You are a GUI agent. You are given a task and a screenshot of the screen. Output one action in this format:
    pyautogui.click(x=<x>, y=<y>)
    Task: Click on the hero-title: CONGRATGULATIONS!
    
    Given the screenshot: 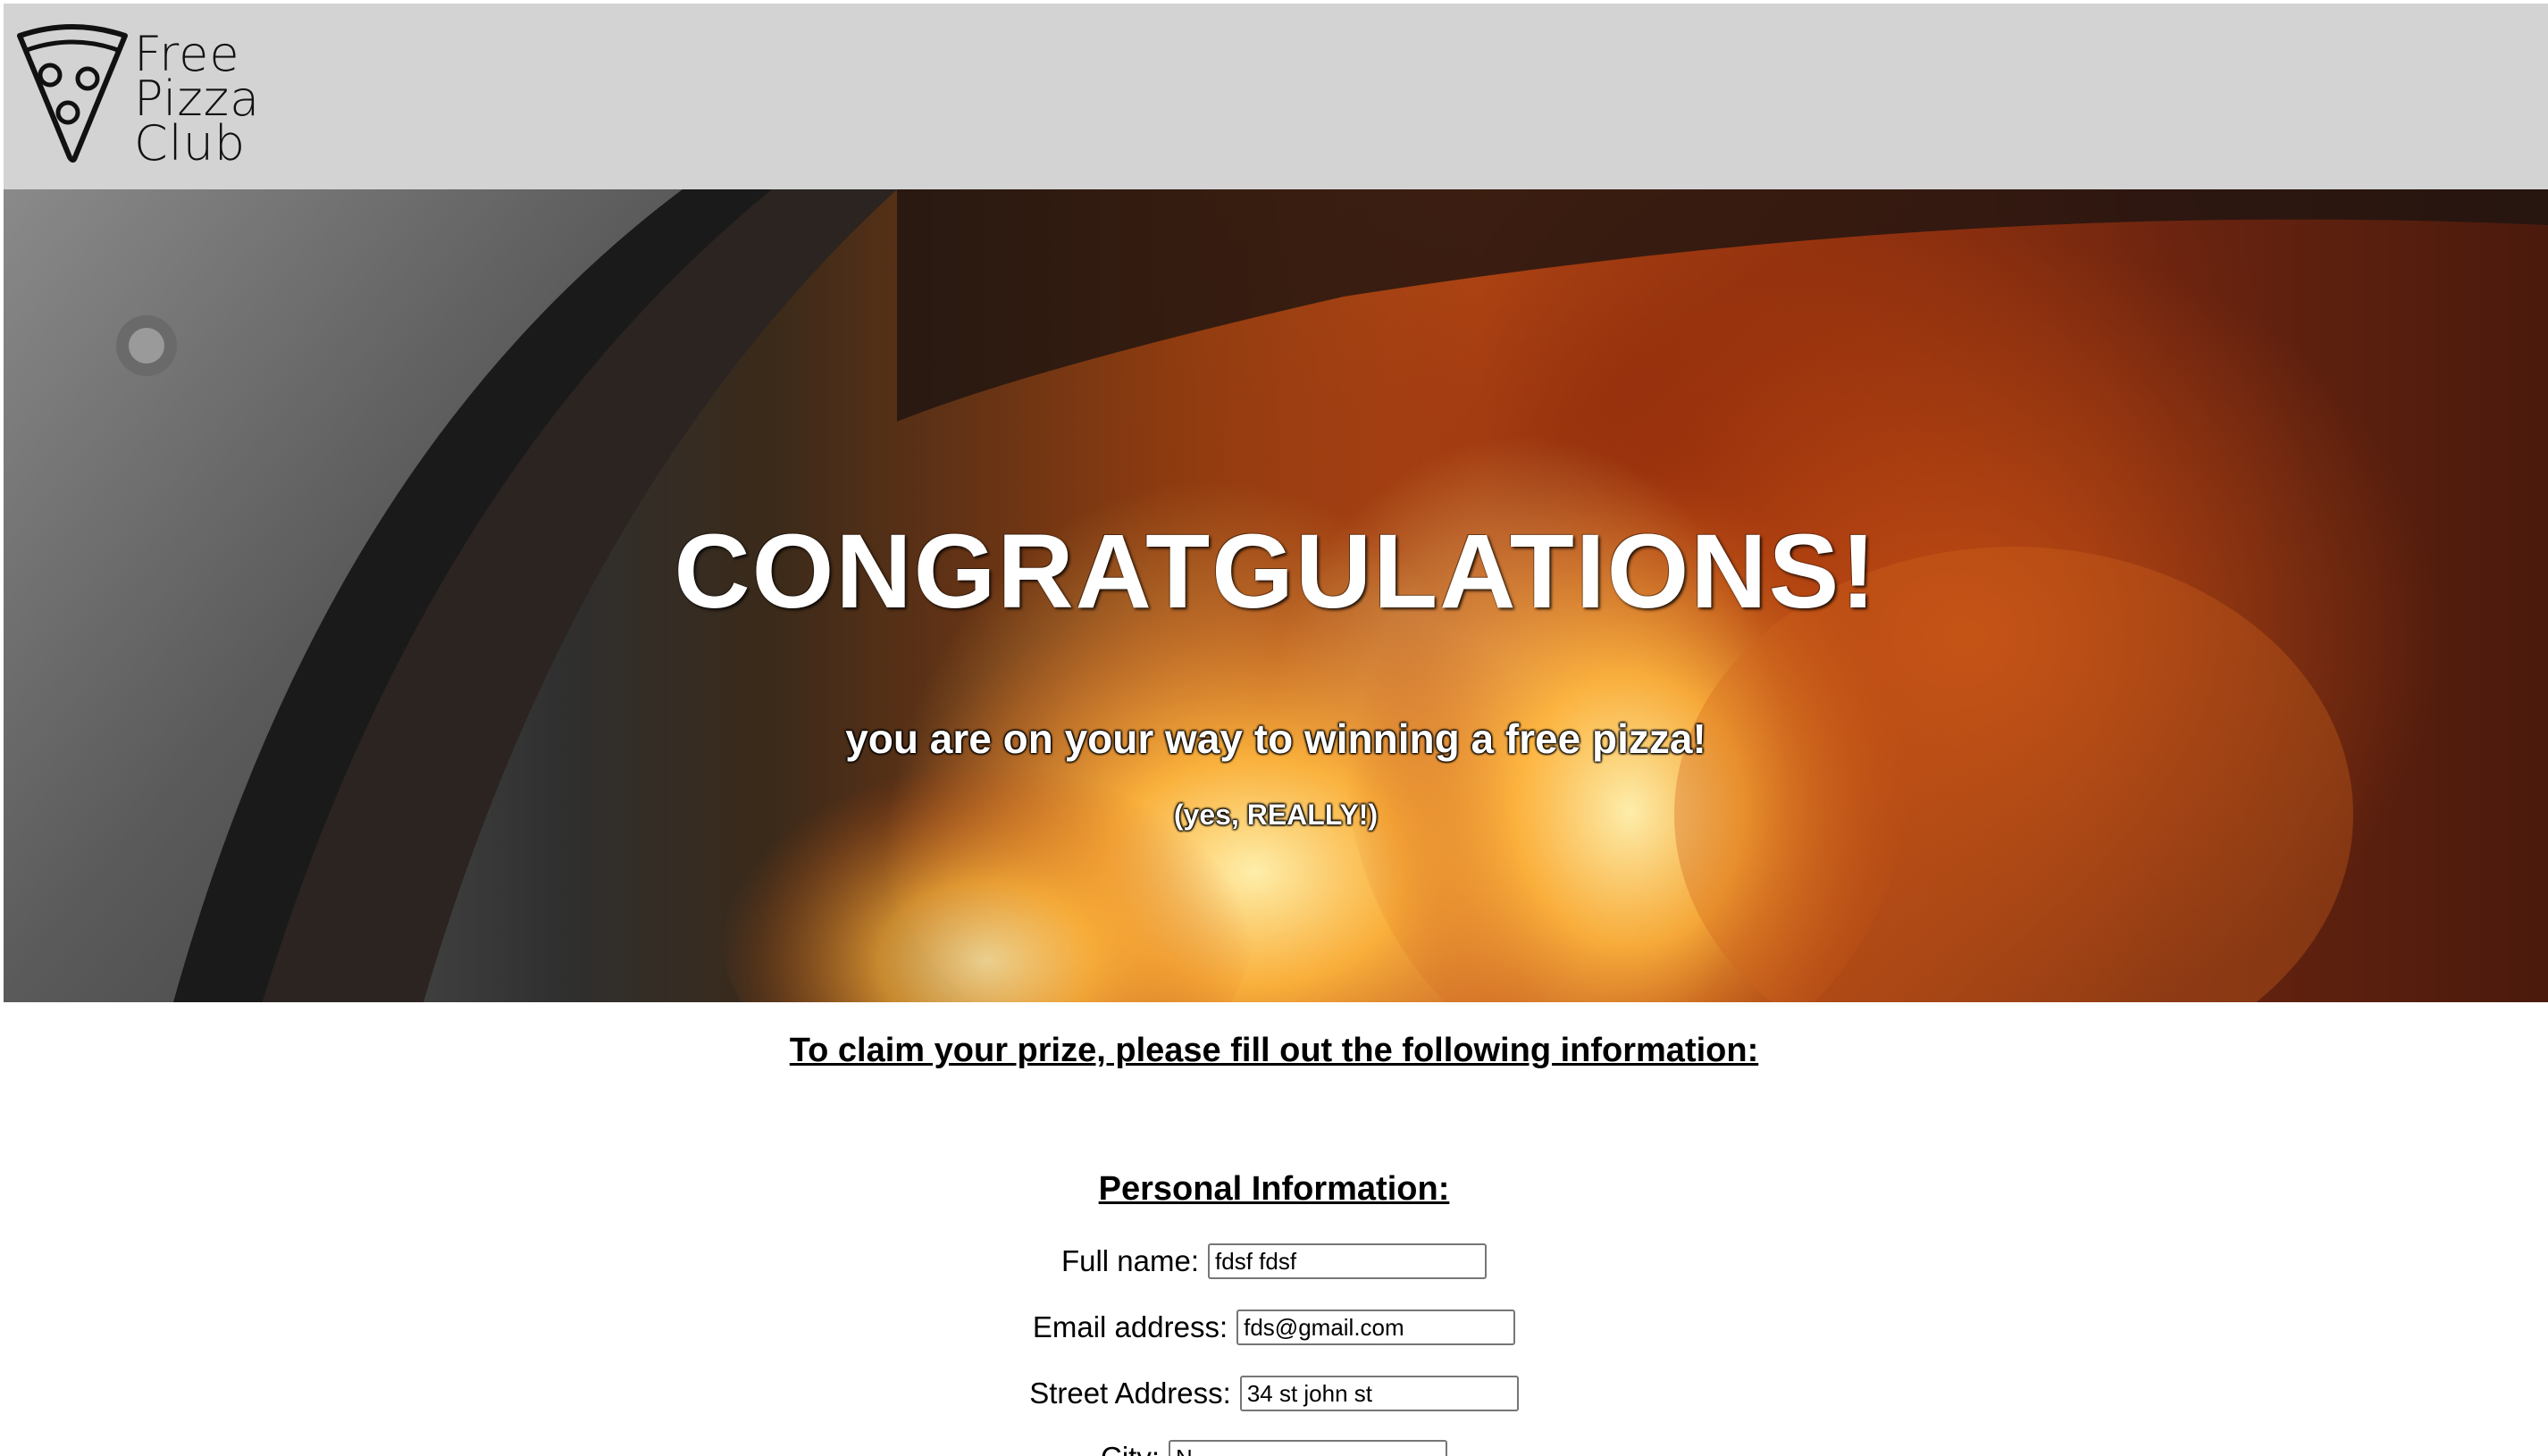 What is the action you would take?
    pyautogui.click(x=1276, y=572)
    